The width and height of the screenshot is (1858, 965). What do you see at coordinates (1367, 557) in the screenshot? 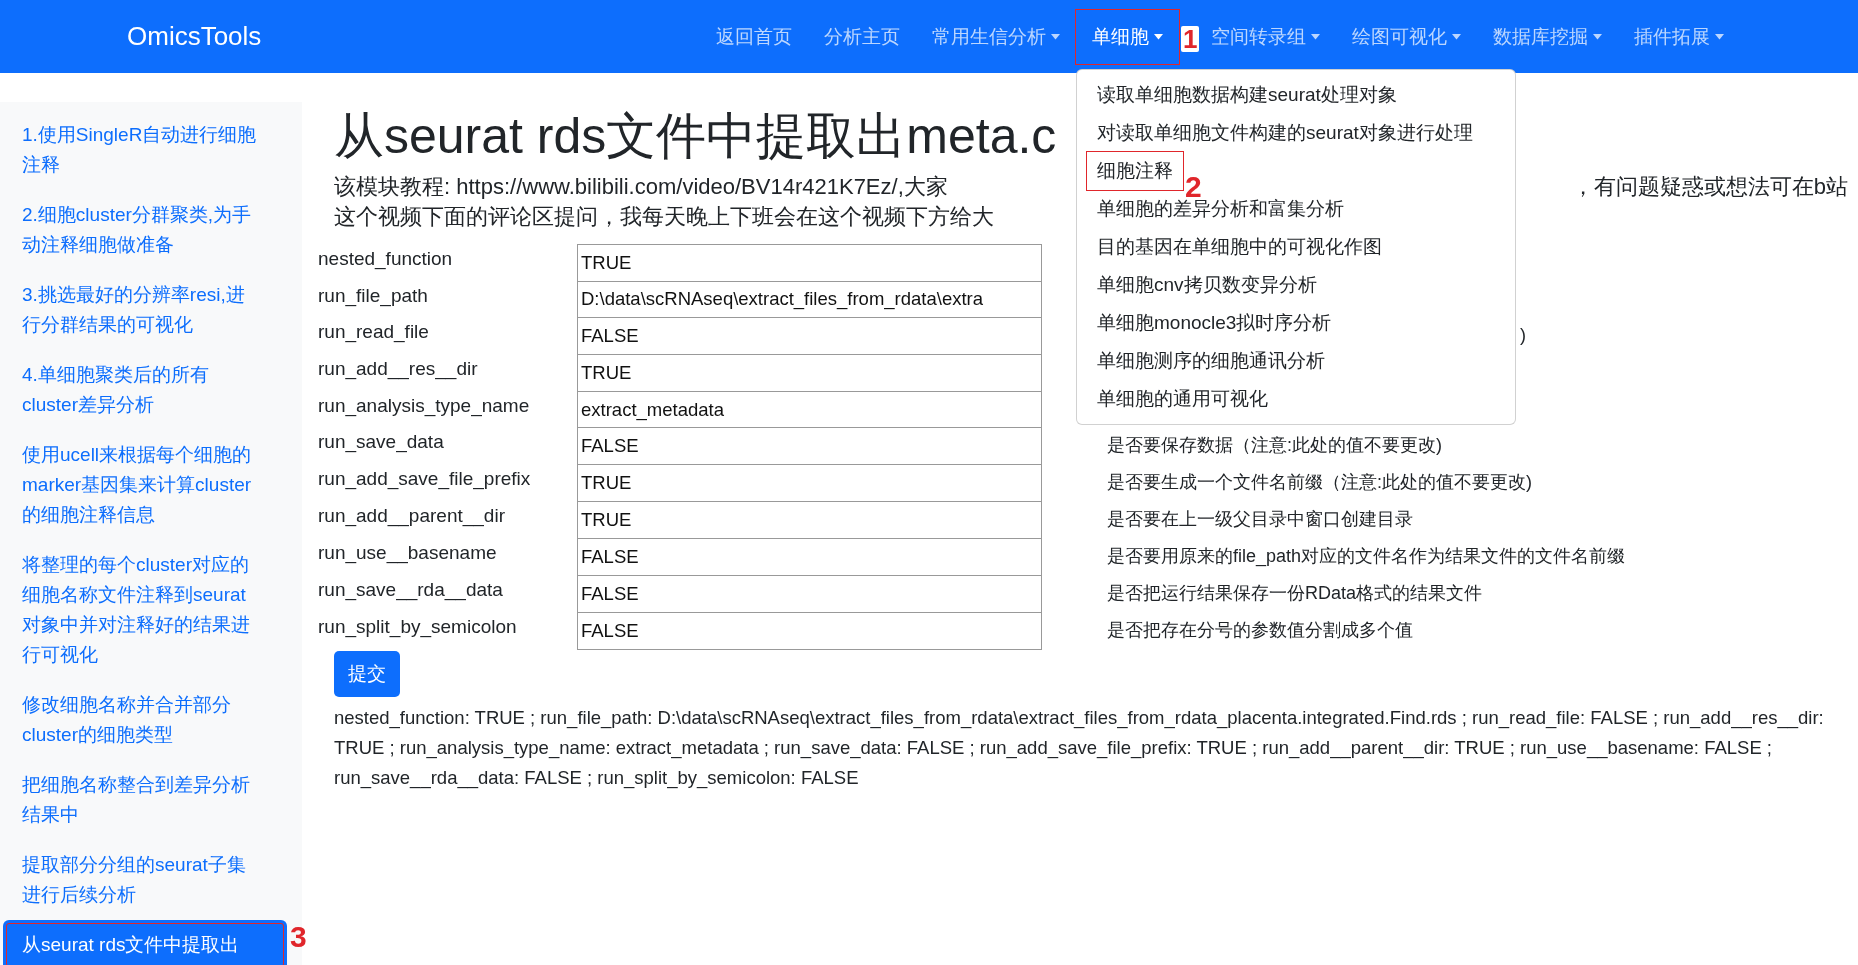
I see `param-description: 是否要用原来的file_path对应的文件名作为结果文件的文件名前缀` at bounding box center [1367, 557].